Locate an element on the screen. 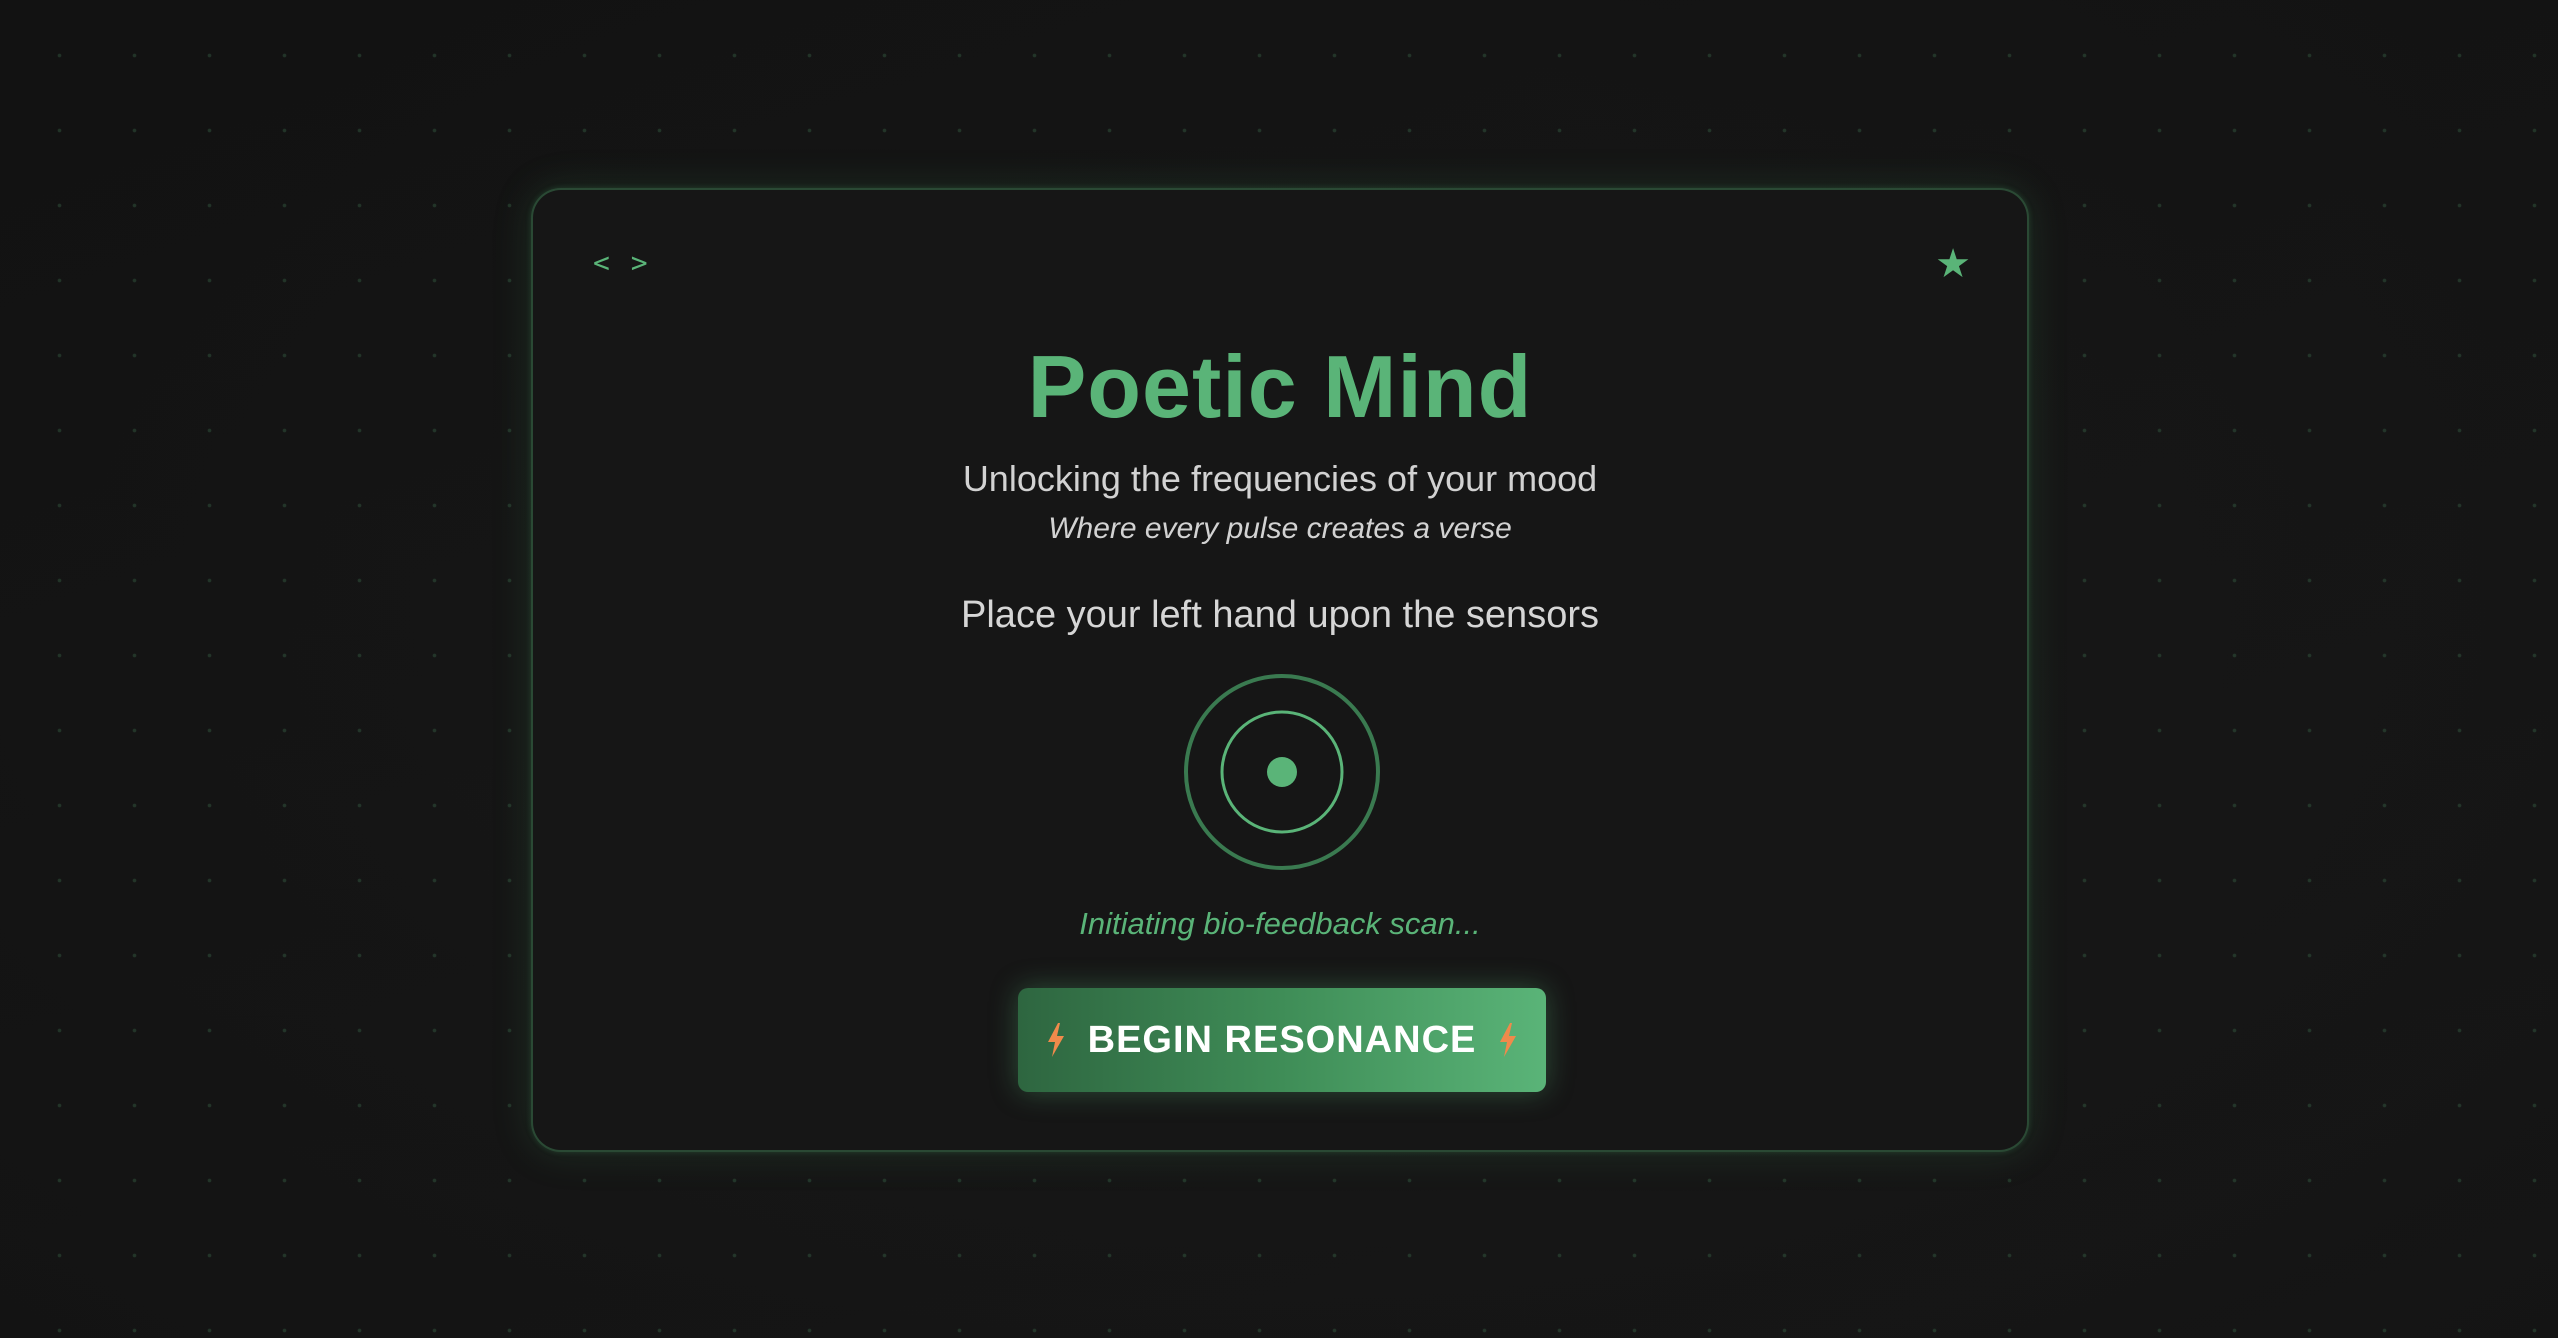 This screenshot has width=2558, height=1338. sensor-pulse-icon is located at coordinates (1282, 772).